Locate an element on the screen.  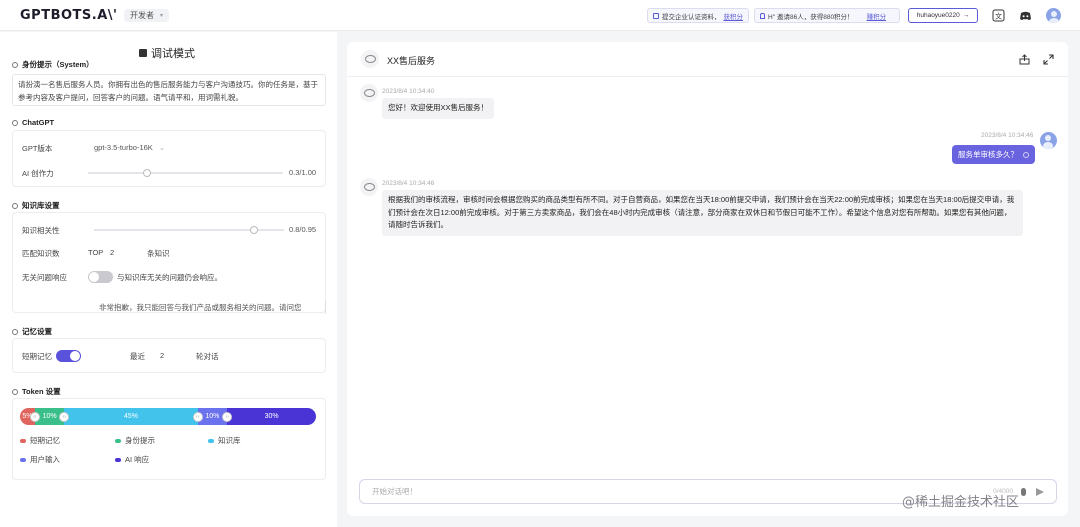
irrelevant-response-desc: 与知识库无关的问题仍会响应。 is located at coordinates (169, 277).